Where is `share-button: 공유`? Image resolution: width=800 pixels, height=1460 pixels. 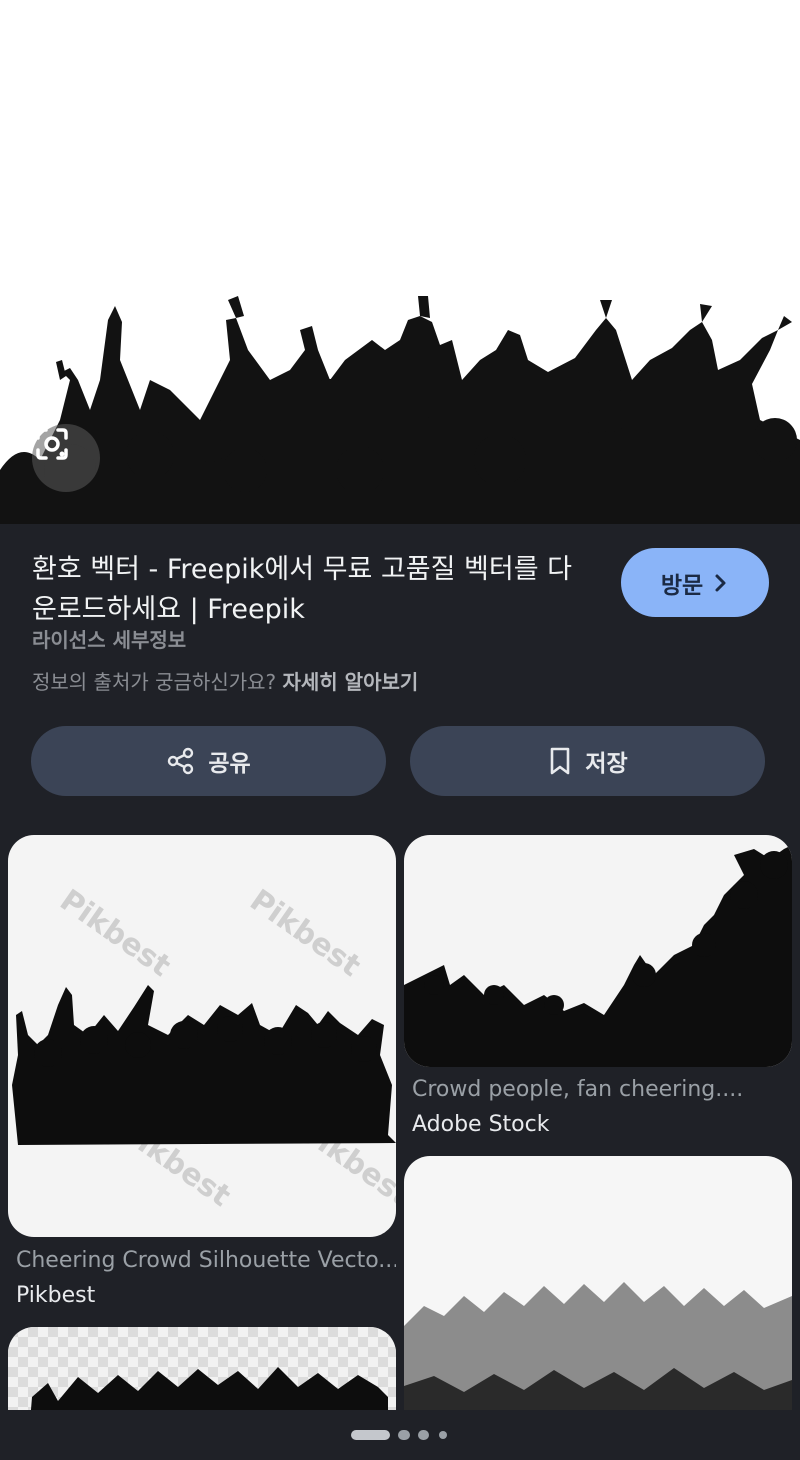 share-button: 공유 is located at coordinates (208, 761).